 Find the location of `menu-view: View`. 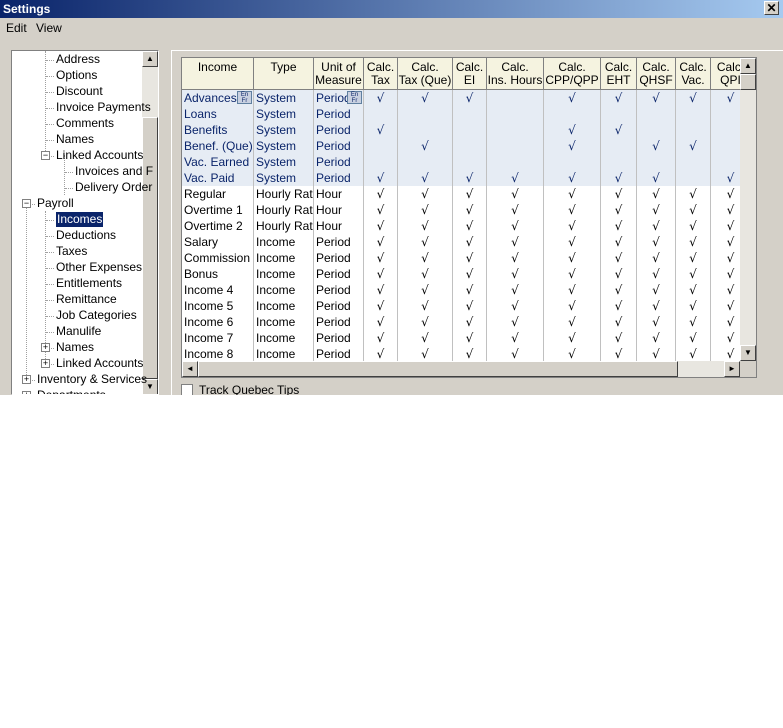

menu-view: View is located at coordinates (49, 28).